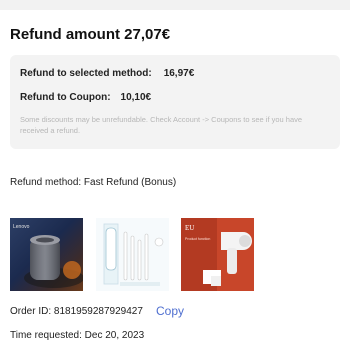 Image resolution: width=350 pixels, height=350 pixels. Describe the element at coordinates (77, 335) in the screenshot. I see `time-requested: Time requested: Dec 20, 2023` at that location.